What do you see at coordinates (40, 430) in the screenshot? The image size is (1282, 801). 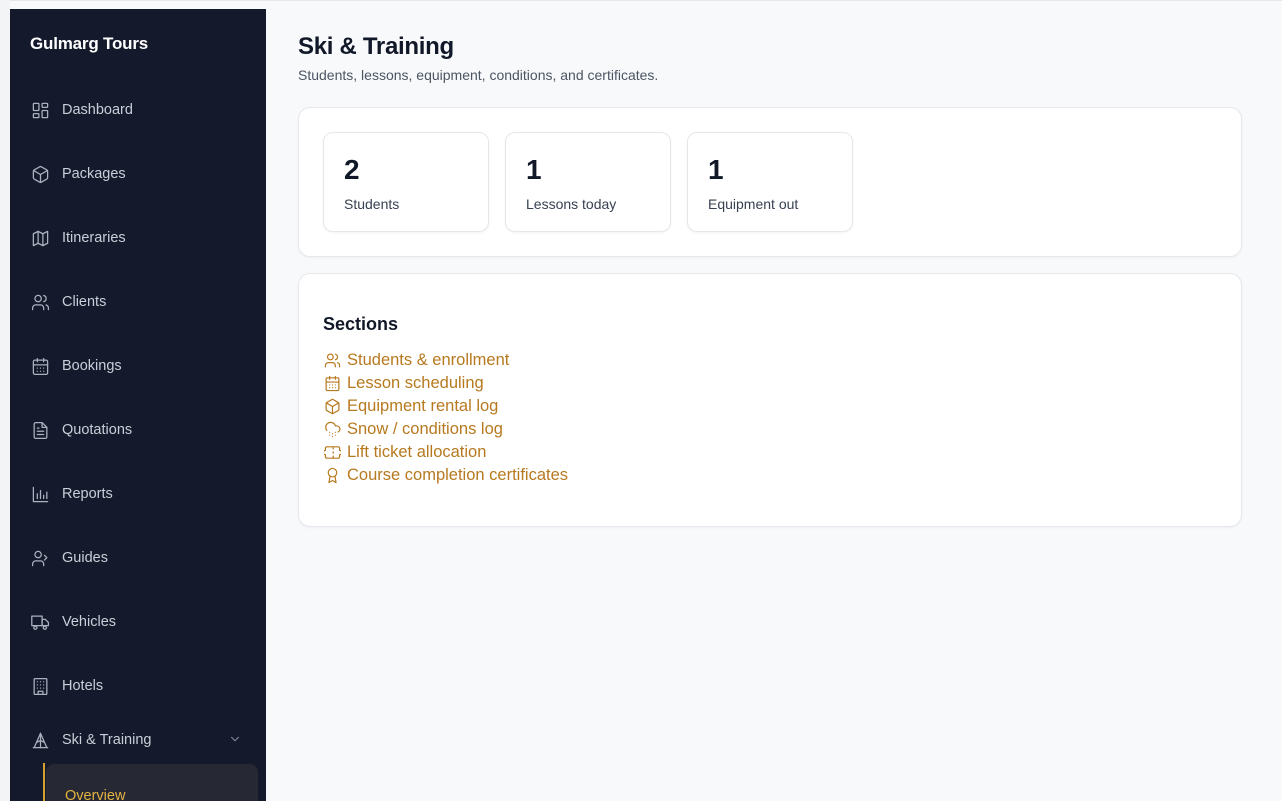 I see `document-icon` at bounding box center [40, 430].